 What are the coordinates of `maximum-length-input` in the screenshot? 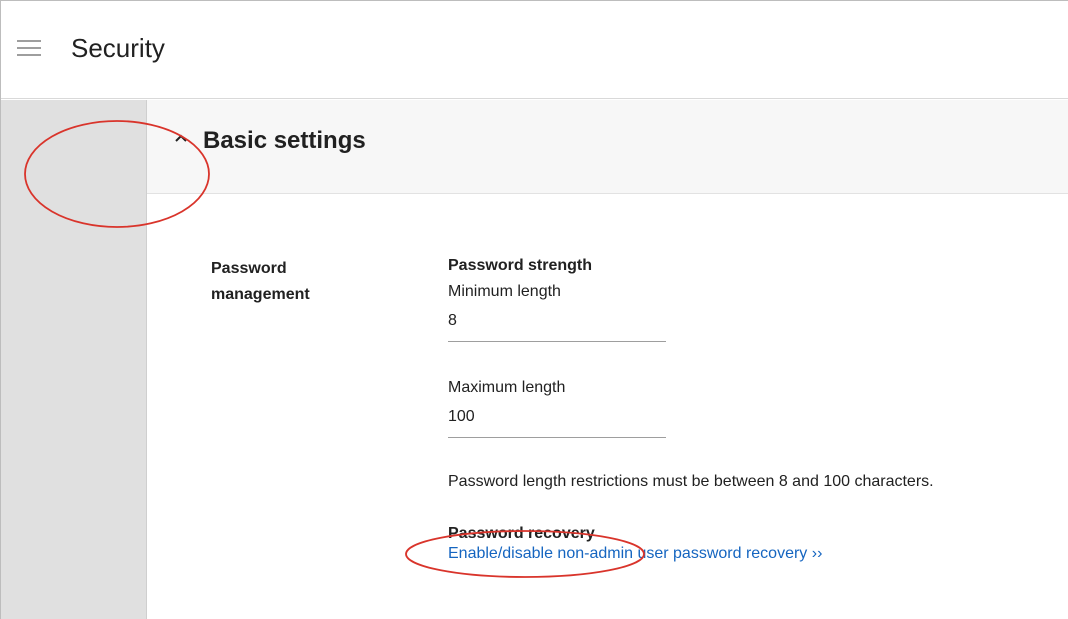 It's located at (557, 418).